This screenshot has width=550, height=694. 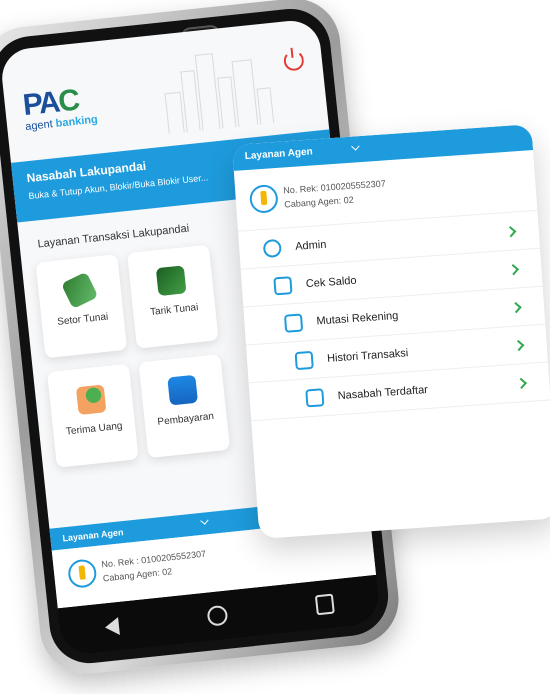 I want to click on agent-bar-title: Layanan Agen, so click(x=92, y=535).